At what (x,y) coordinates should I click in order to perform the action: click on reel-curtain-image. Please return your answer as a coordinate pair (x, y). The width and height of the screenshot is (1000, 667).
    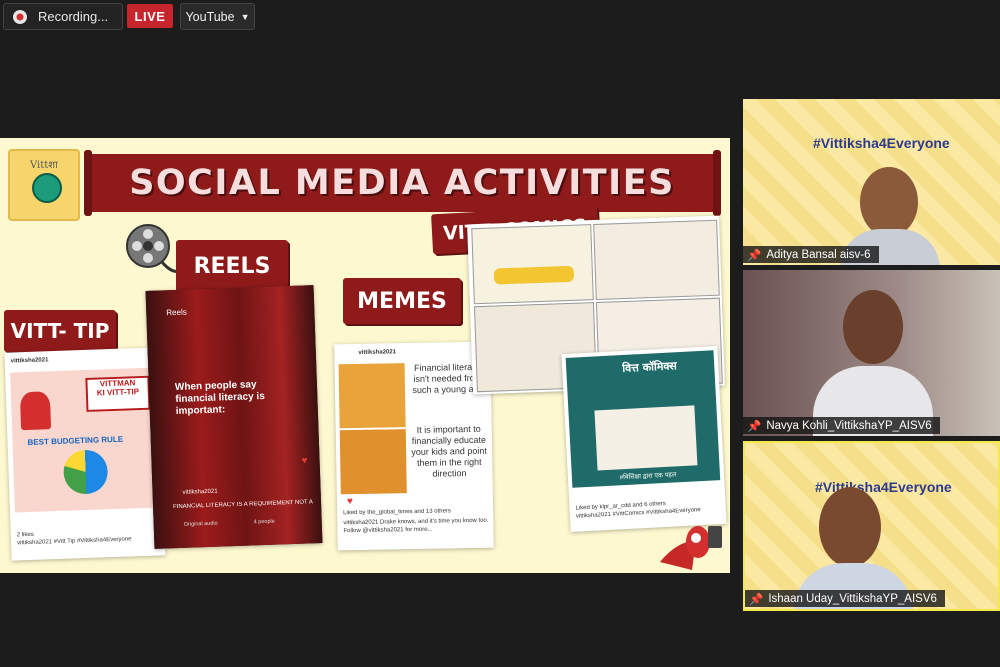
    Looking at the image, I should click on (234, 417).